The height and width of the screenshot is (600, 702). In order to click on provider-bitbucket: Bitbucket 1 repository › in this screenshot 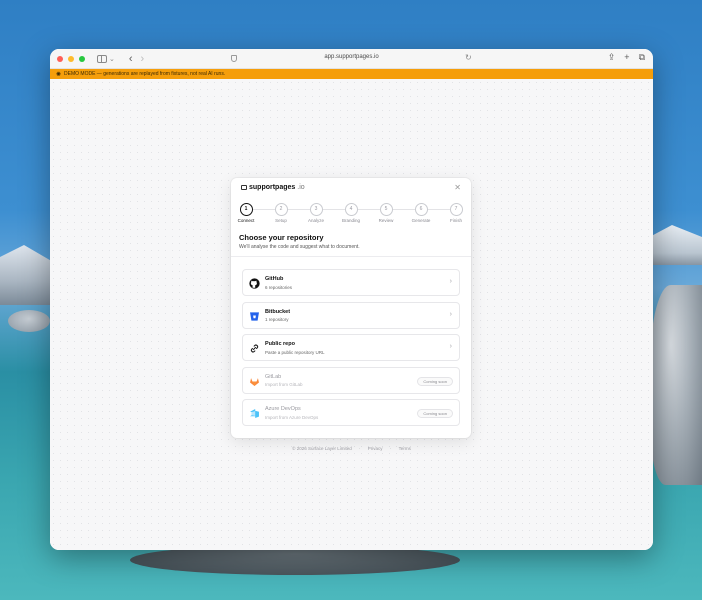, I will do `click(351, 315)`.